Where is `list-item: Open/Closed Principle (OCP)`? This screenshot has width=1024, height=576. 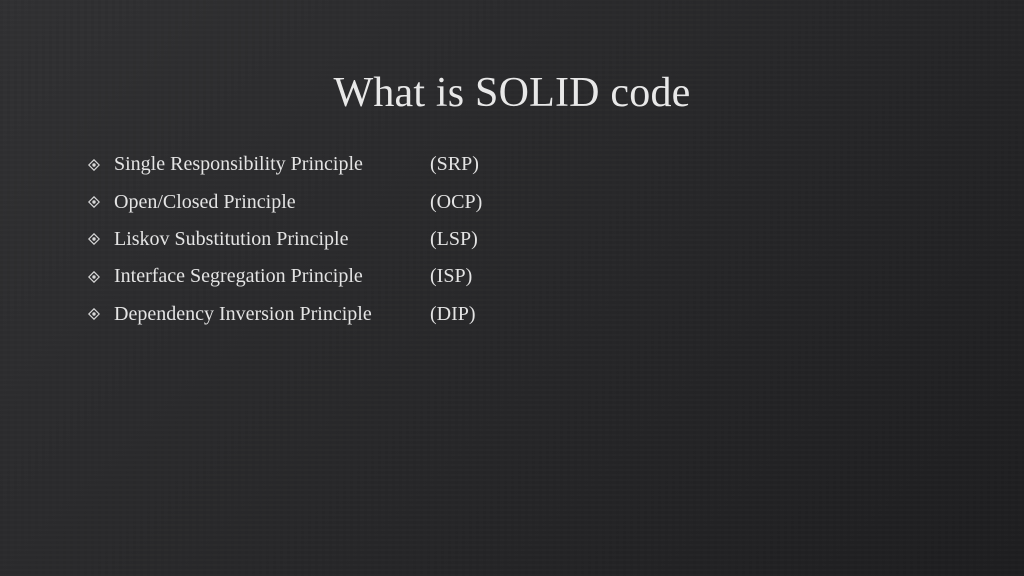 list-item: Open/Closed Principle (OCP) is located at coordinates (285, 201).